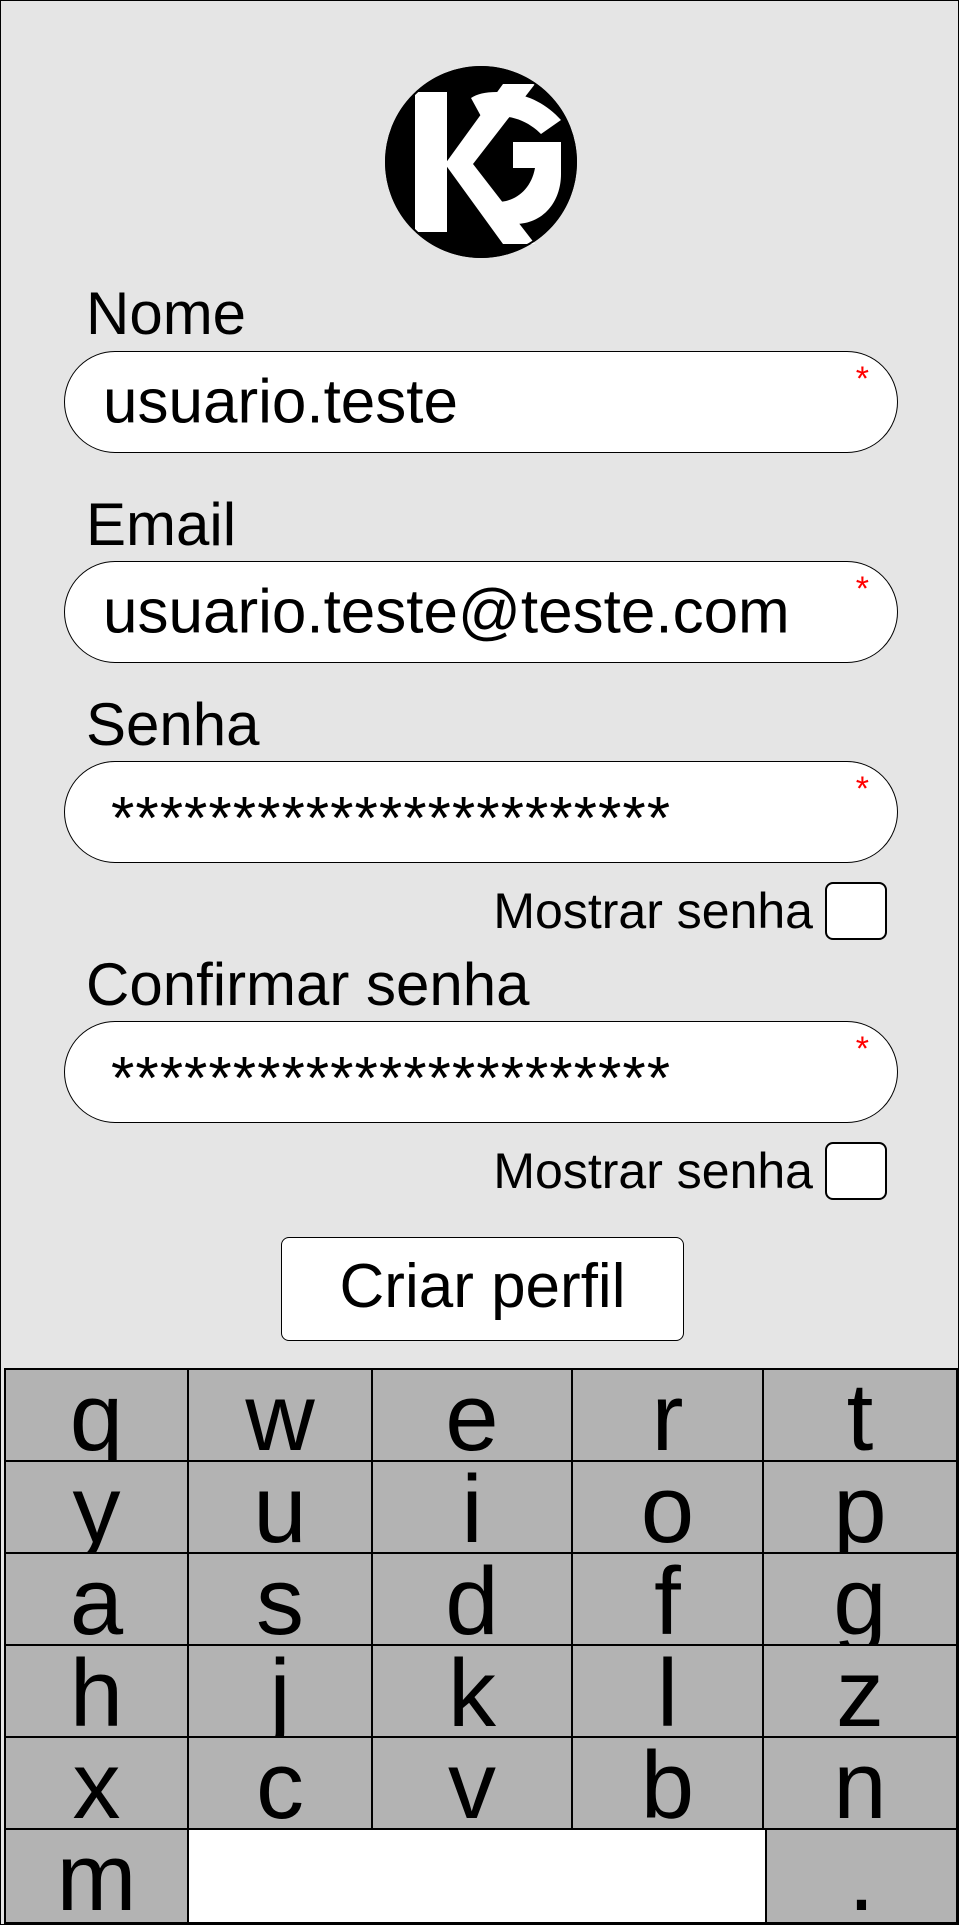 This screenshot has height=1925, width=959. I want to click on key-c: c, so click(280, 1783).